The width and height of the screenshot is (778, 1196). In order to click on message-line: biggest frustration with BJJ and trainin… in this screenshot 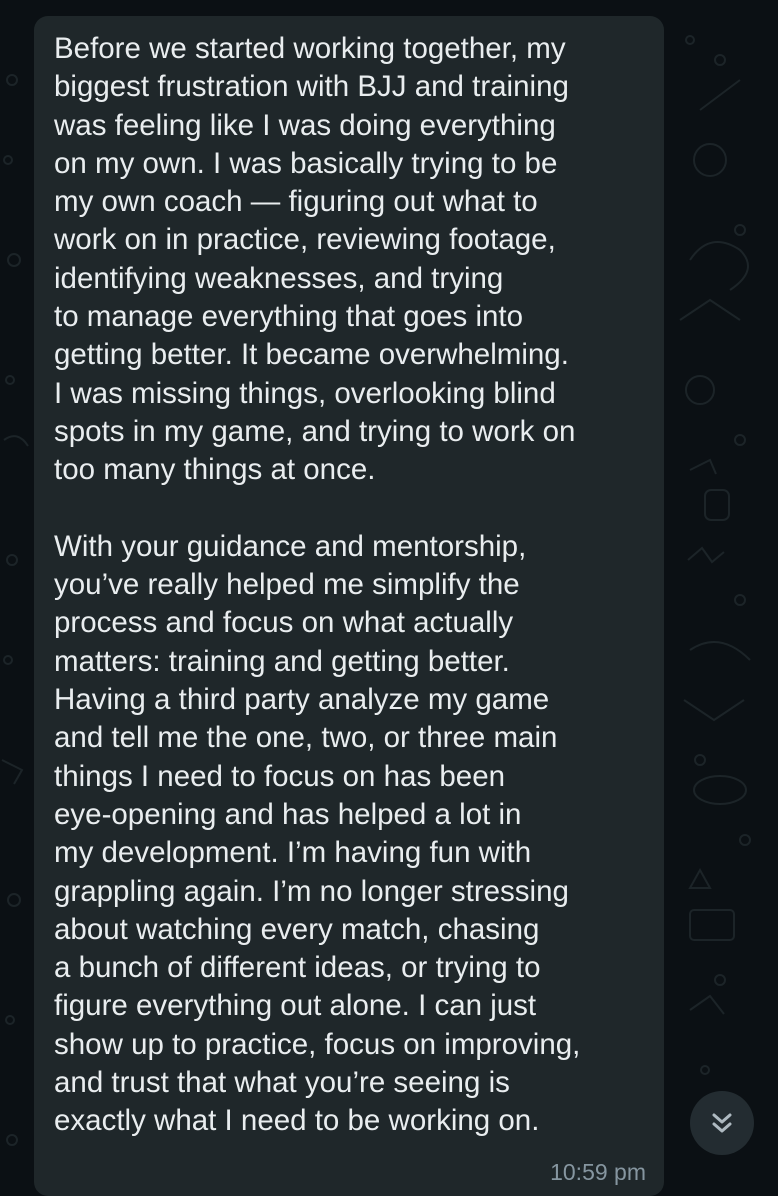, I will do `click(311, 87)`.